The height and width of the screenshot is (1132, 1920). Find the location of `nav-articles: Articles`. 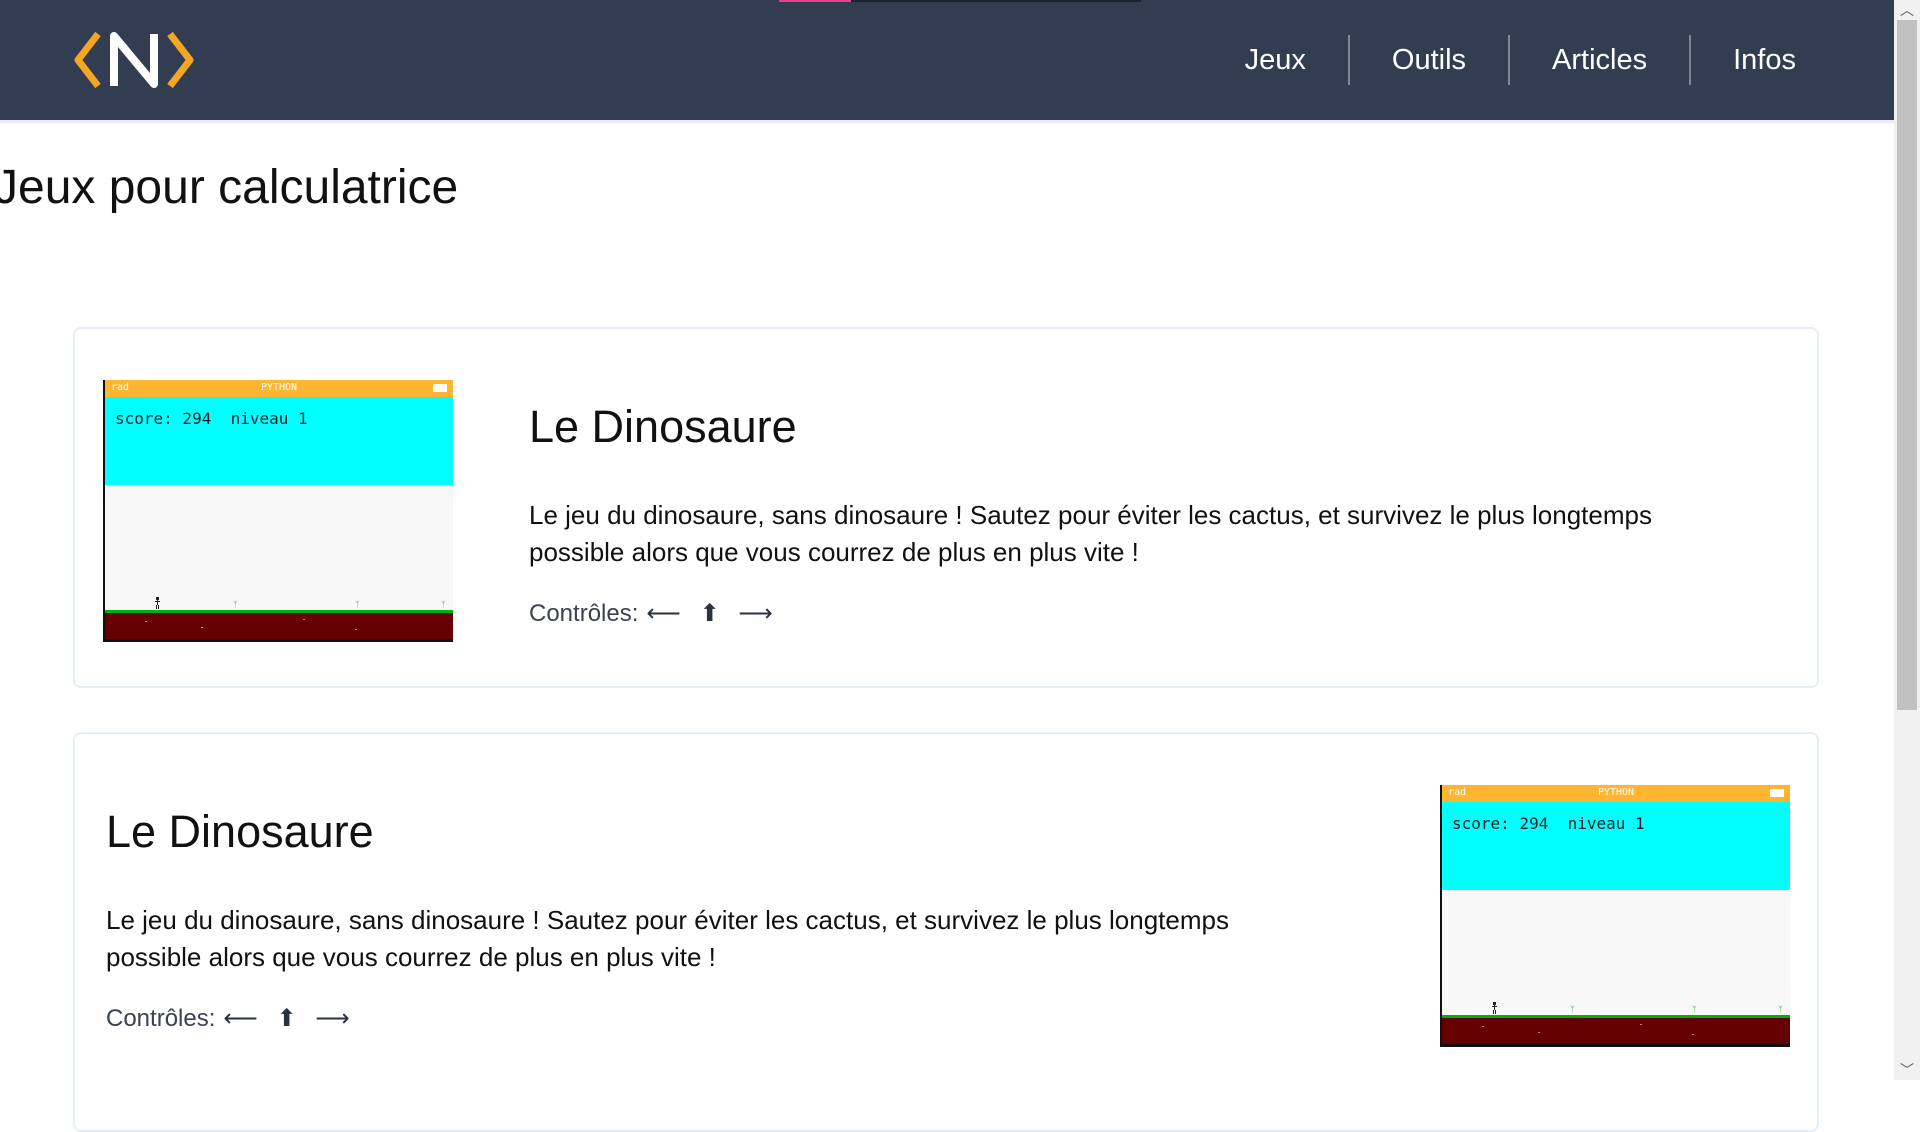

nav-articles: Articles is located at coordinates (1599, 60).